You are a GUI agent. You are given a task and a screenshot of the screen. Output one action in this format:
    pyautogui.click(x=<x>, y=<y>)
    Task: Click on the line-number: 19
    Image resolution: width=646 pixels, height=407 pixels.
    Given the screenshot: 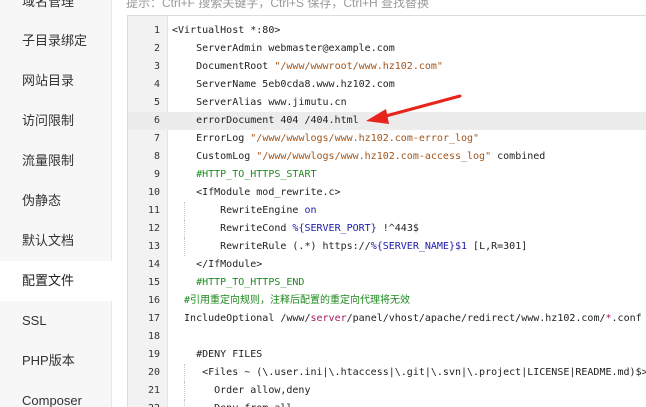 What is the action you would take?
    pyautogui.click(x=153, y=354)
    